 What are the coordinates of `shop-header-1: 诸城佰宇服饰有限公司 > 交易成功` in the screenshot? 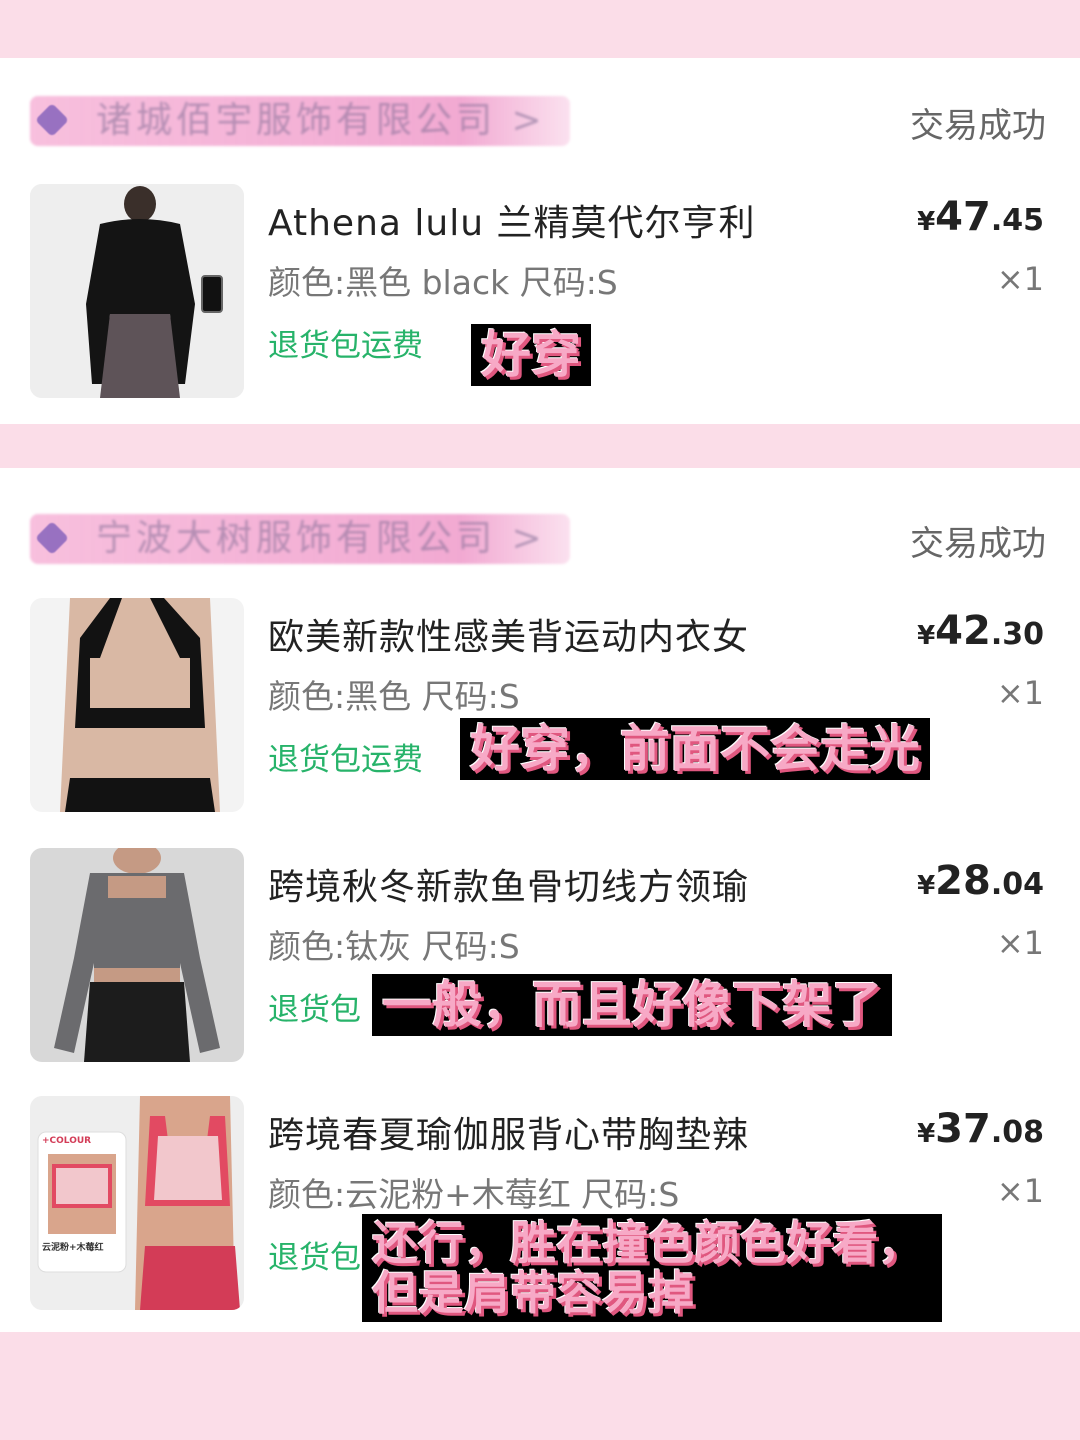 It's located at (540, 121).